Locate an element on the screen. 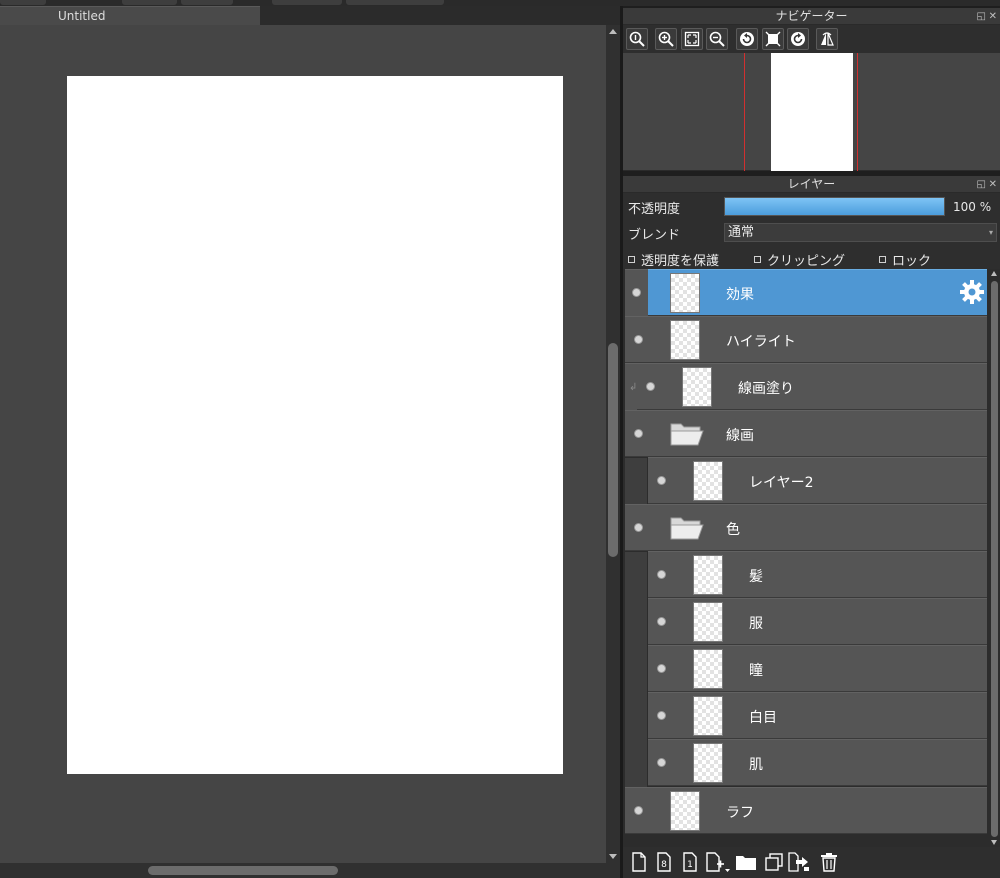  reset-view-button is located at coordinates (773, 39).